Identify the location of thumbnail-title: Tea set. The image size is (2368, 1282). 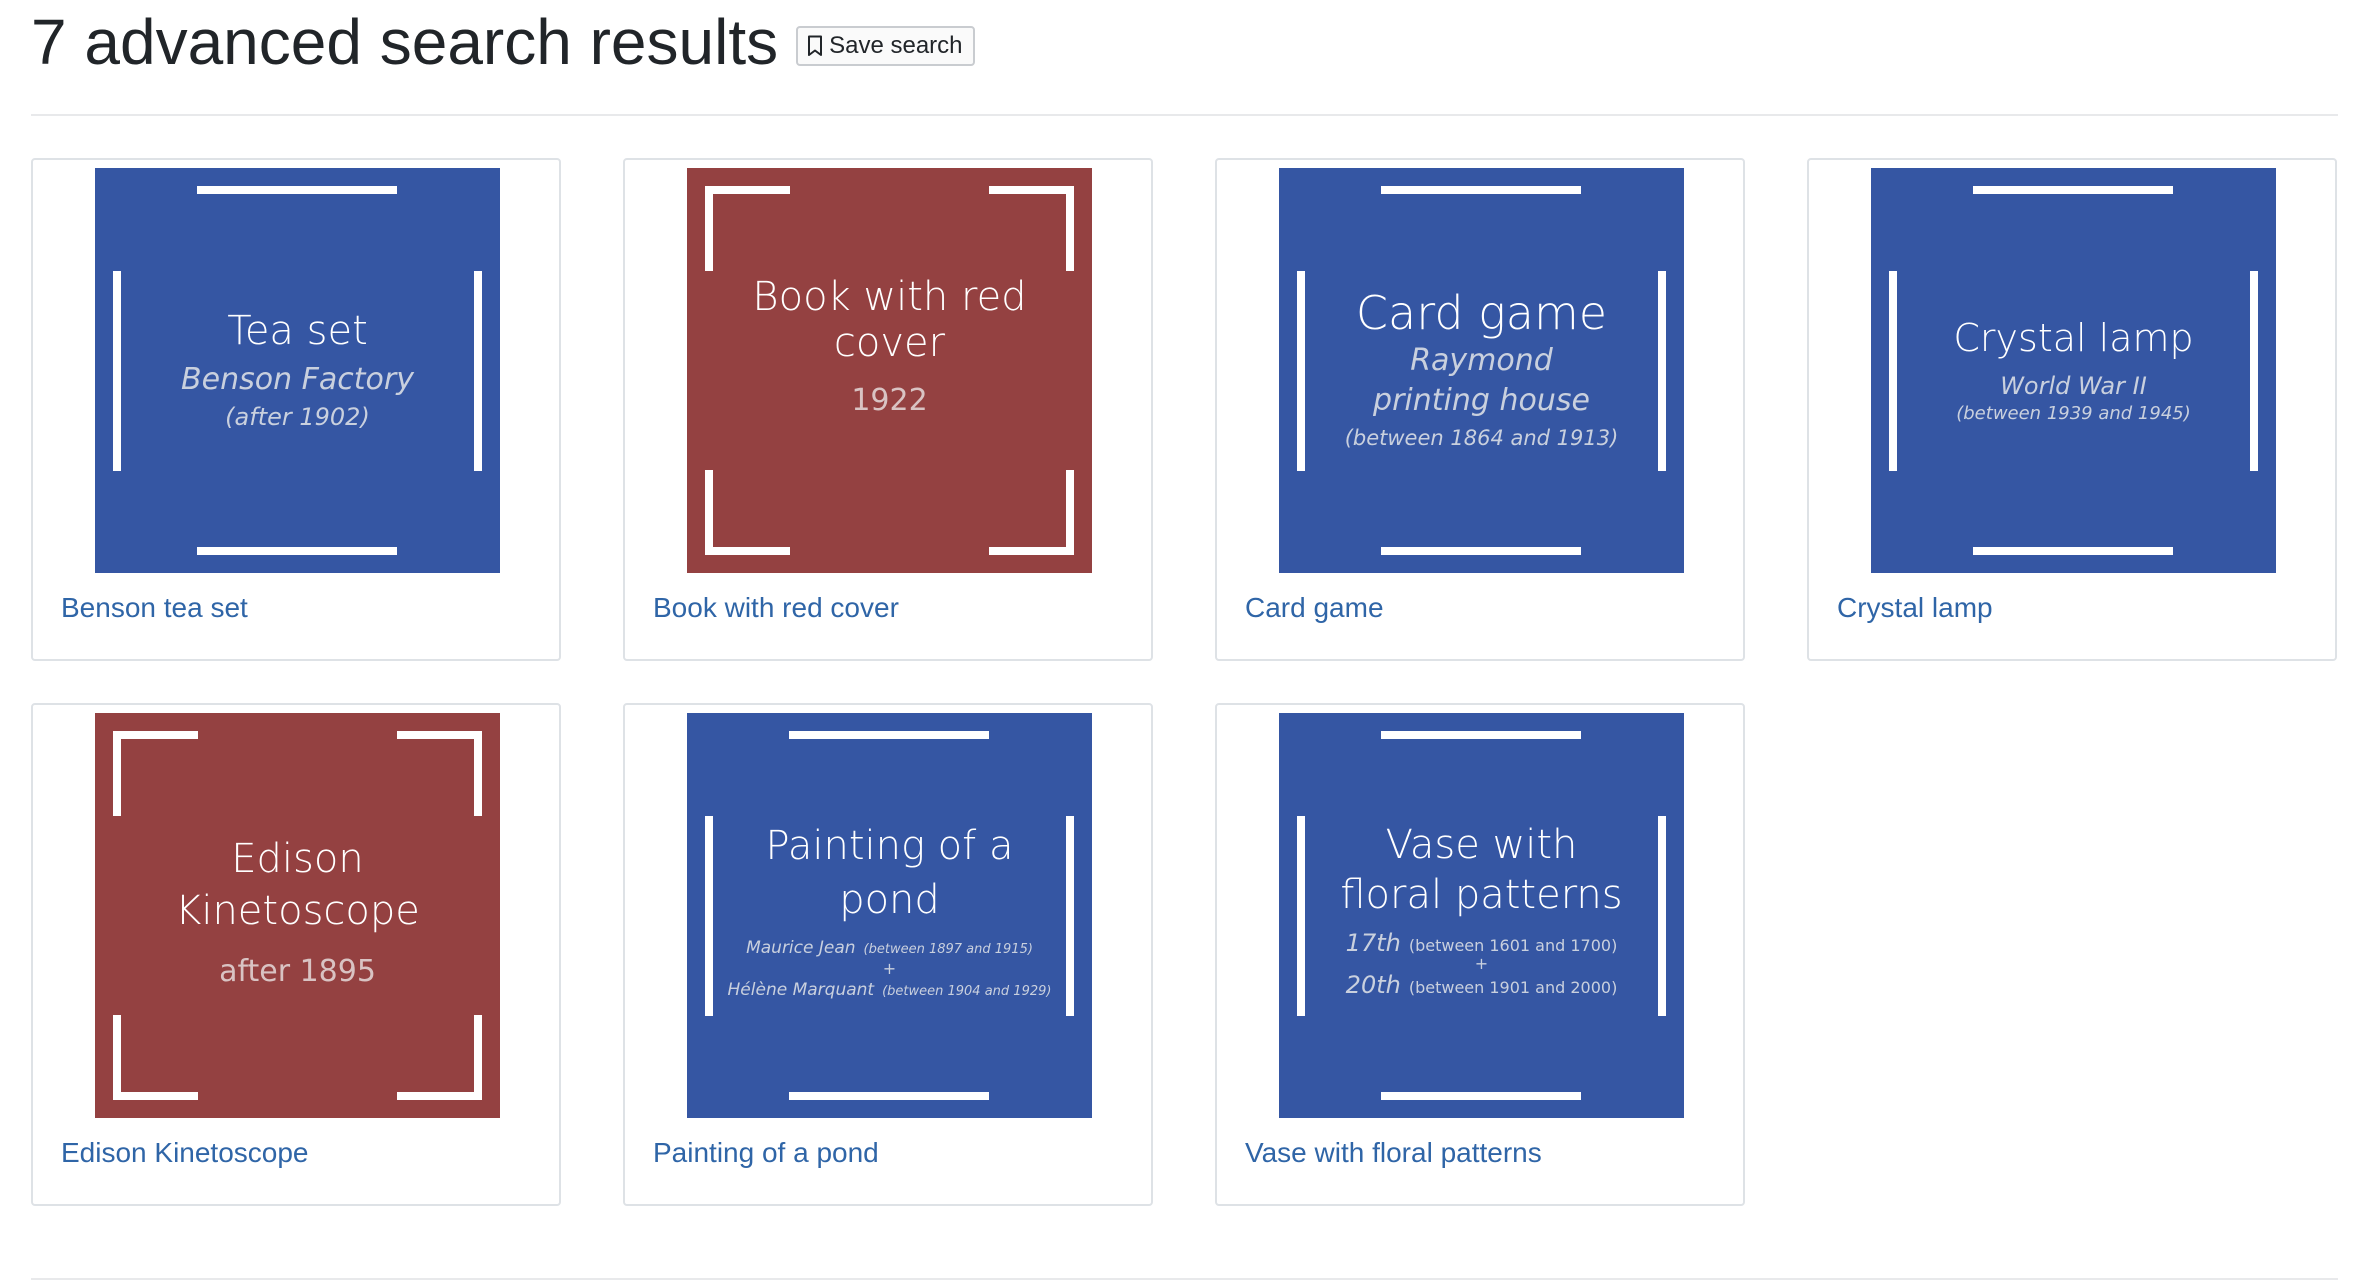
(297, 330).